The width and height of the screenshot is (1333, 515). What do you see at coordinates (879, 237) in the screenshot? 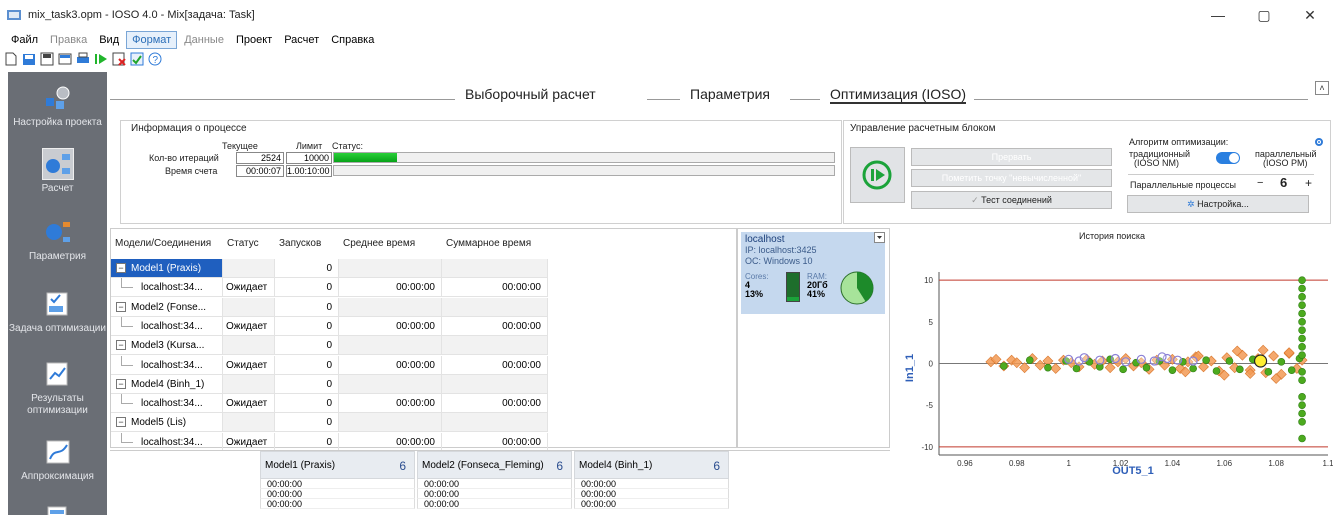
I see `chevron-down-icon` at bounding box center [879, 237].